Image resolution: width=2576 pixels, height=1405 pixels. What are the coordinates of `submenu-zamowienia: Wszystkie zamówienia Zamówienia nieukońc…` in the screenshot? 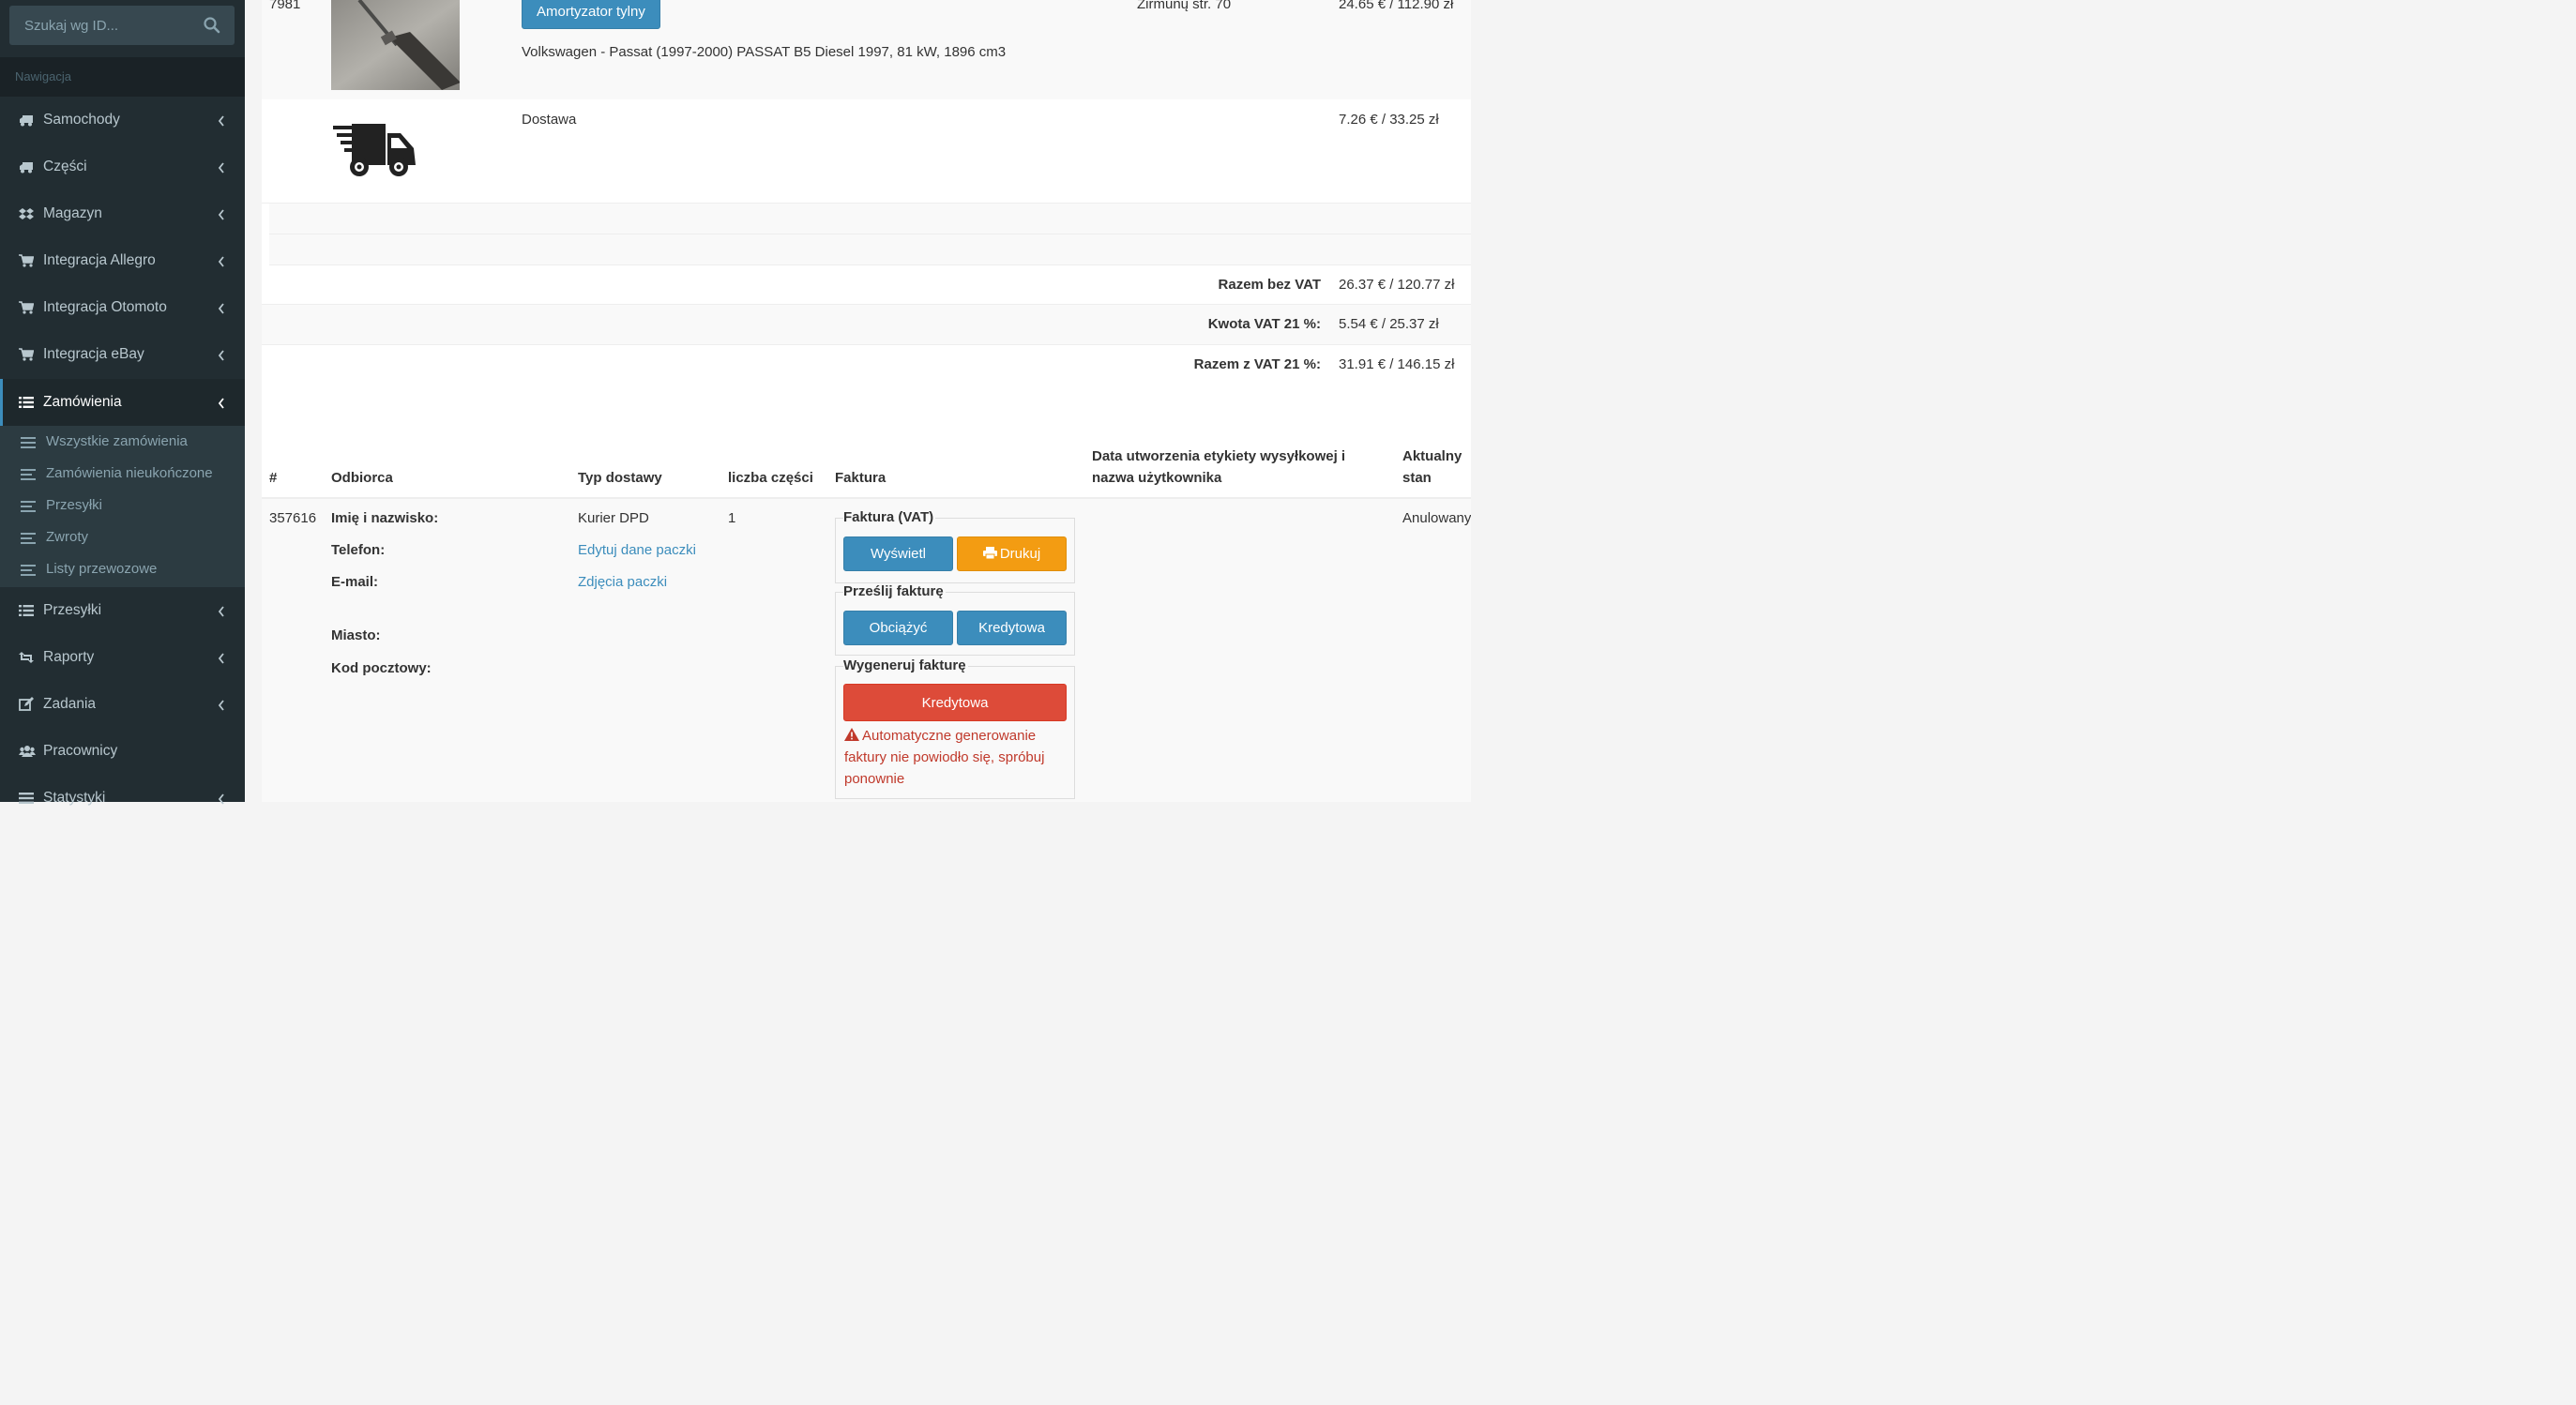 It's located at (122, 507).